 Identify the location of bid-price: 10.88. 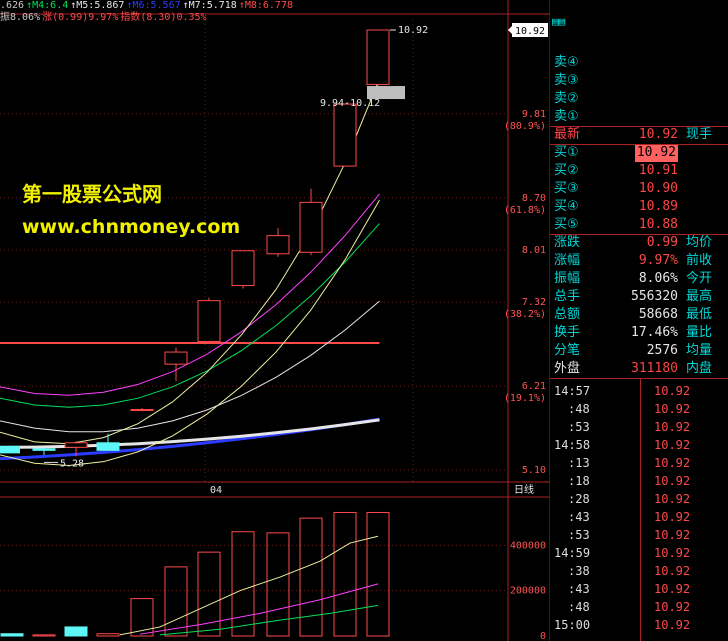
(658, 224).